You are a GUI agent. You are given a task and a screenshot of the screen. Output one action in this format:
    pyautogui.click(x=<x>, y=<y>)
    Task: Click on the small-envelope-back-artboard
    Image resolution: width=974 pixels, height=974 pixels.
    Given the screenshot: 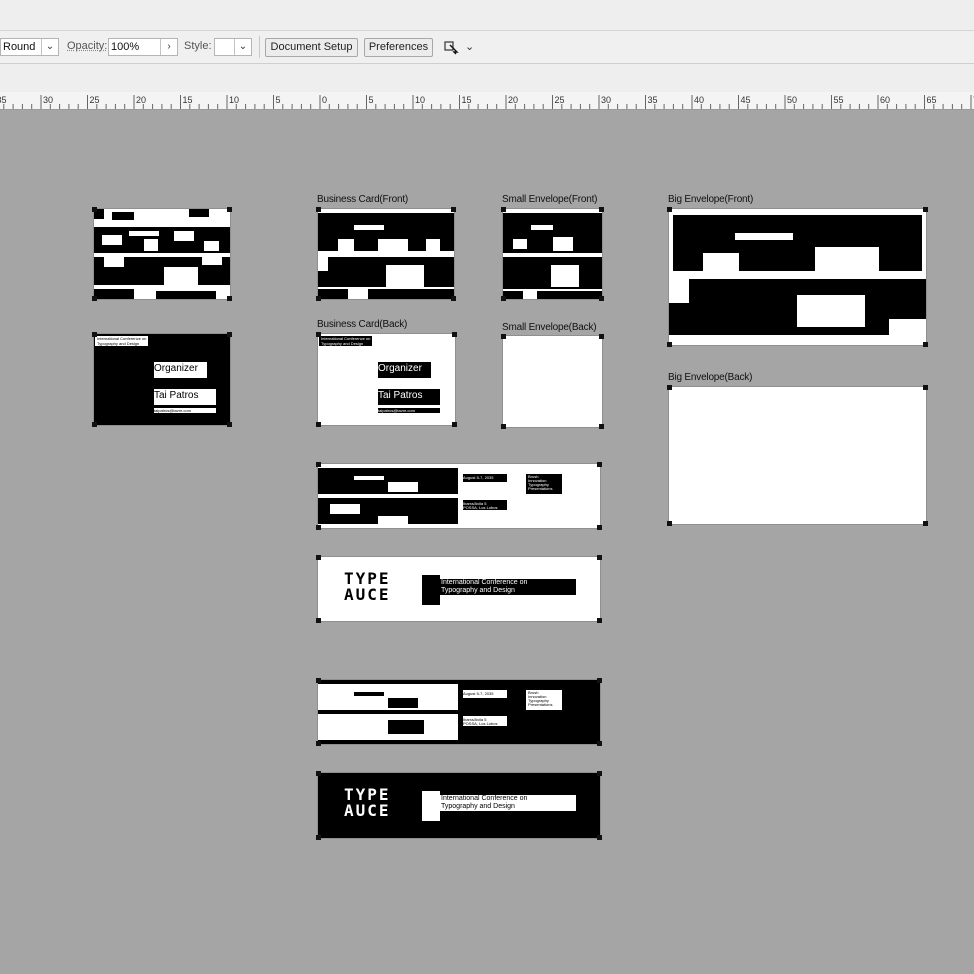 What is the action you would take?
    pyautogui.click(x=552, y=381)
    